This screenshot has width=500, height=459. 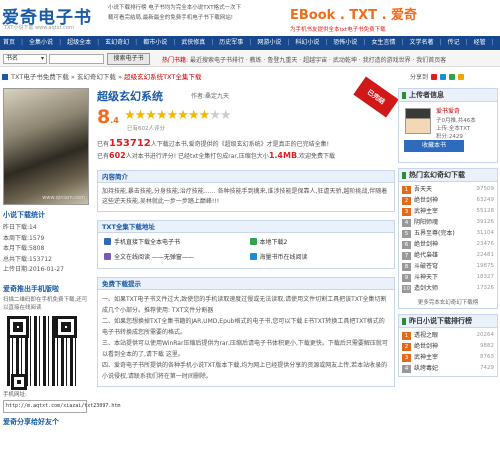 What do you see at coordinates (485, 266) in the screenshot?
I see `rank-count: 19875` at bounding box center [485, 266].